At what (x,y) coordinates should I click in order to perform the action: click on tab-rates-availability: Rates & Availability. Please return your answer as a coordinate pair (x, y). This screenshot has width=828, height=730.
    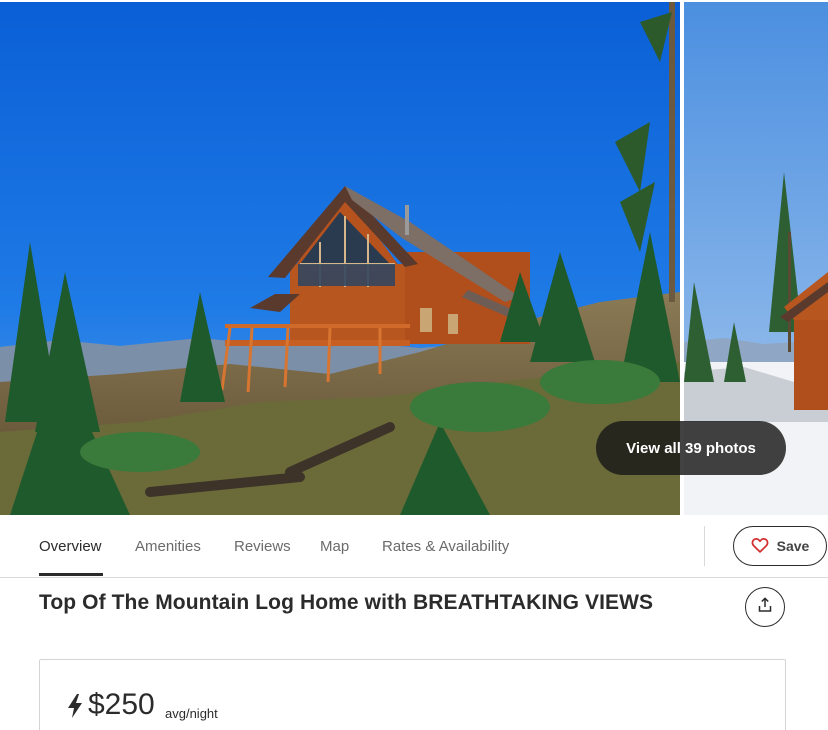
    Looking at the image, I should click on (445, 546).